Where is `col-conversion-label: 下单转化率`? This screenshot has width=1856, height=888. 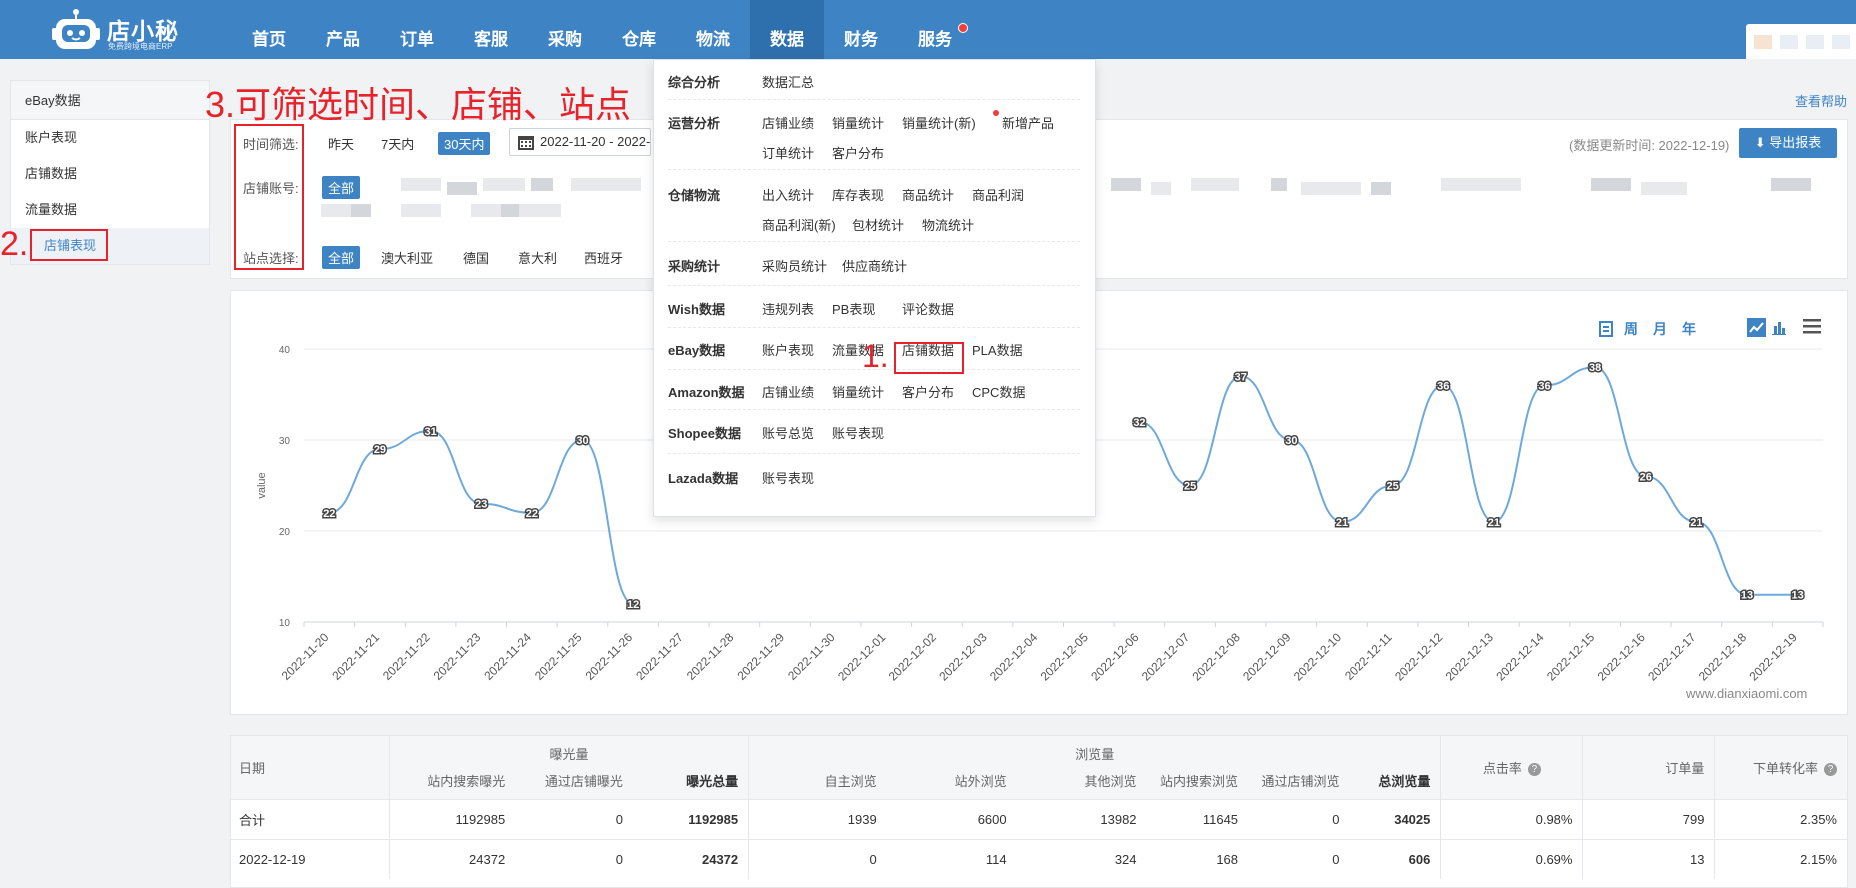 col-conversion-label: 下单转化率 is located at coordinates (1785, 768).